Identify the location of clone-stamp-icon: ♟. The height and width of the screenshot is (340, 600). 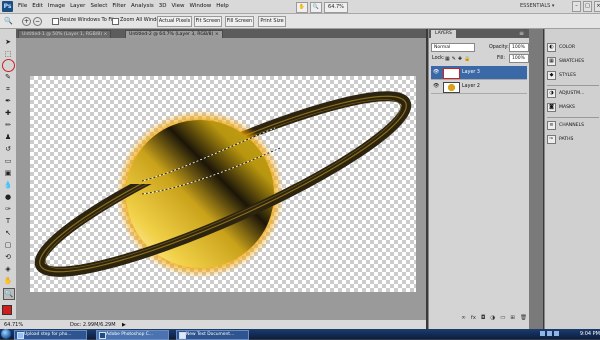
(8, 137).